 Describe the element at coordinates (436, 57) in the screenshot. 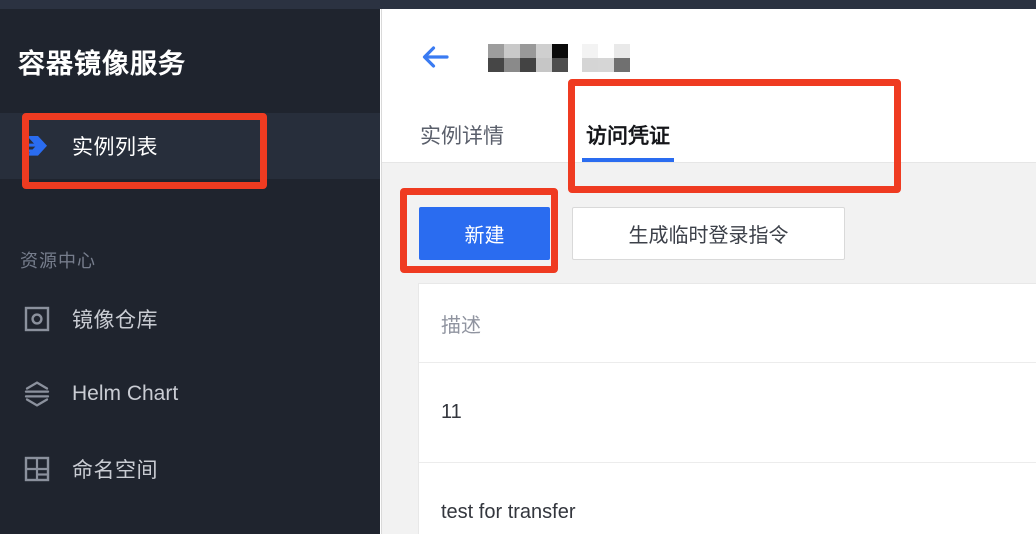

I see `back-arrow-icon` at that location.